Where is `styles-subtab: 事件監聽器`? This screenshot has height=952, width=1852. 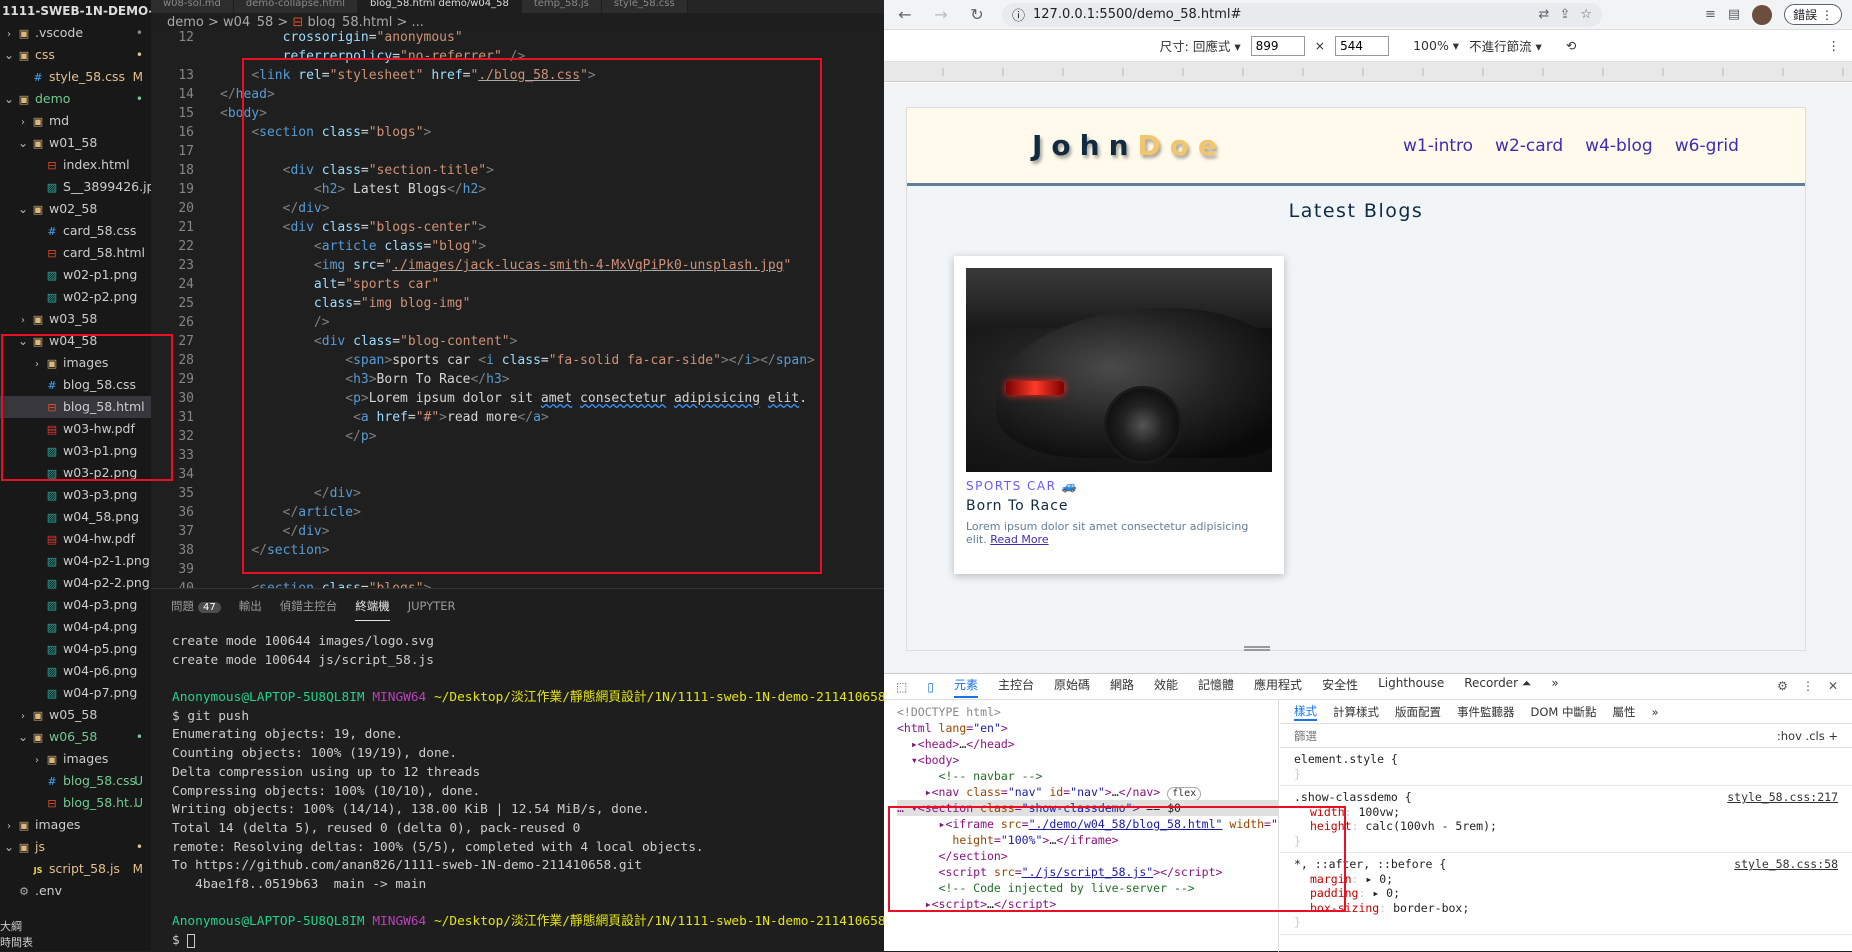 styles-subtab: 事件監聽器 is located at coordinates (1486, 712).